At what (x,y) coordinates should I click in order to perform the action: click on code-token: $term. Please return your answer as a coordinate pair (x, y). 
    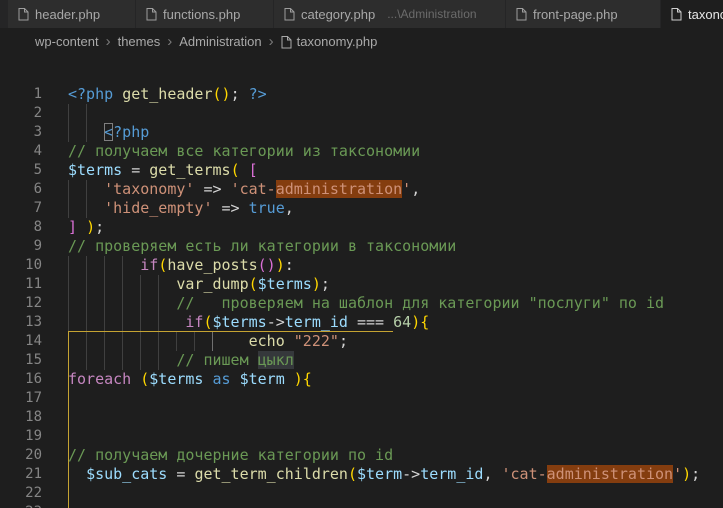
    Looking at the image, I should click on (262, 379).